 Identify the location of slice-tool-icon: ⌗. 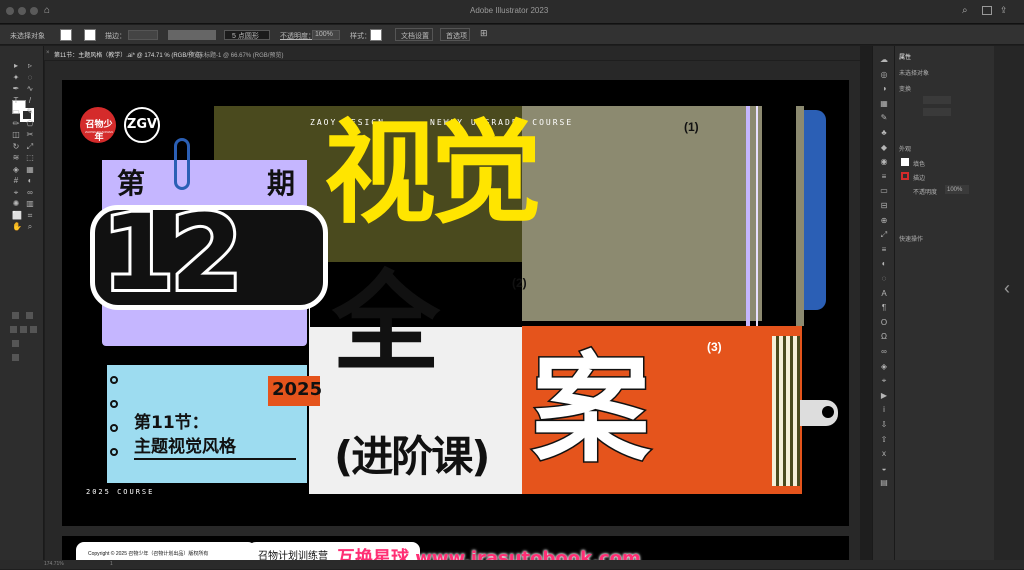
(30, 215).